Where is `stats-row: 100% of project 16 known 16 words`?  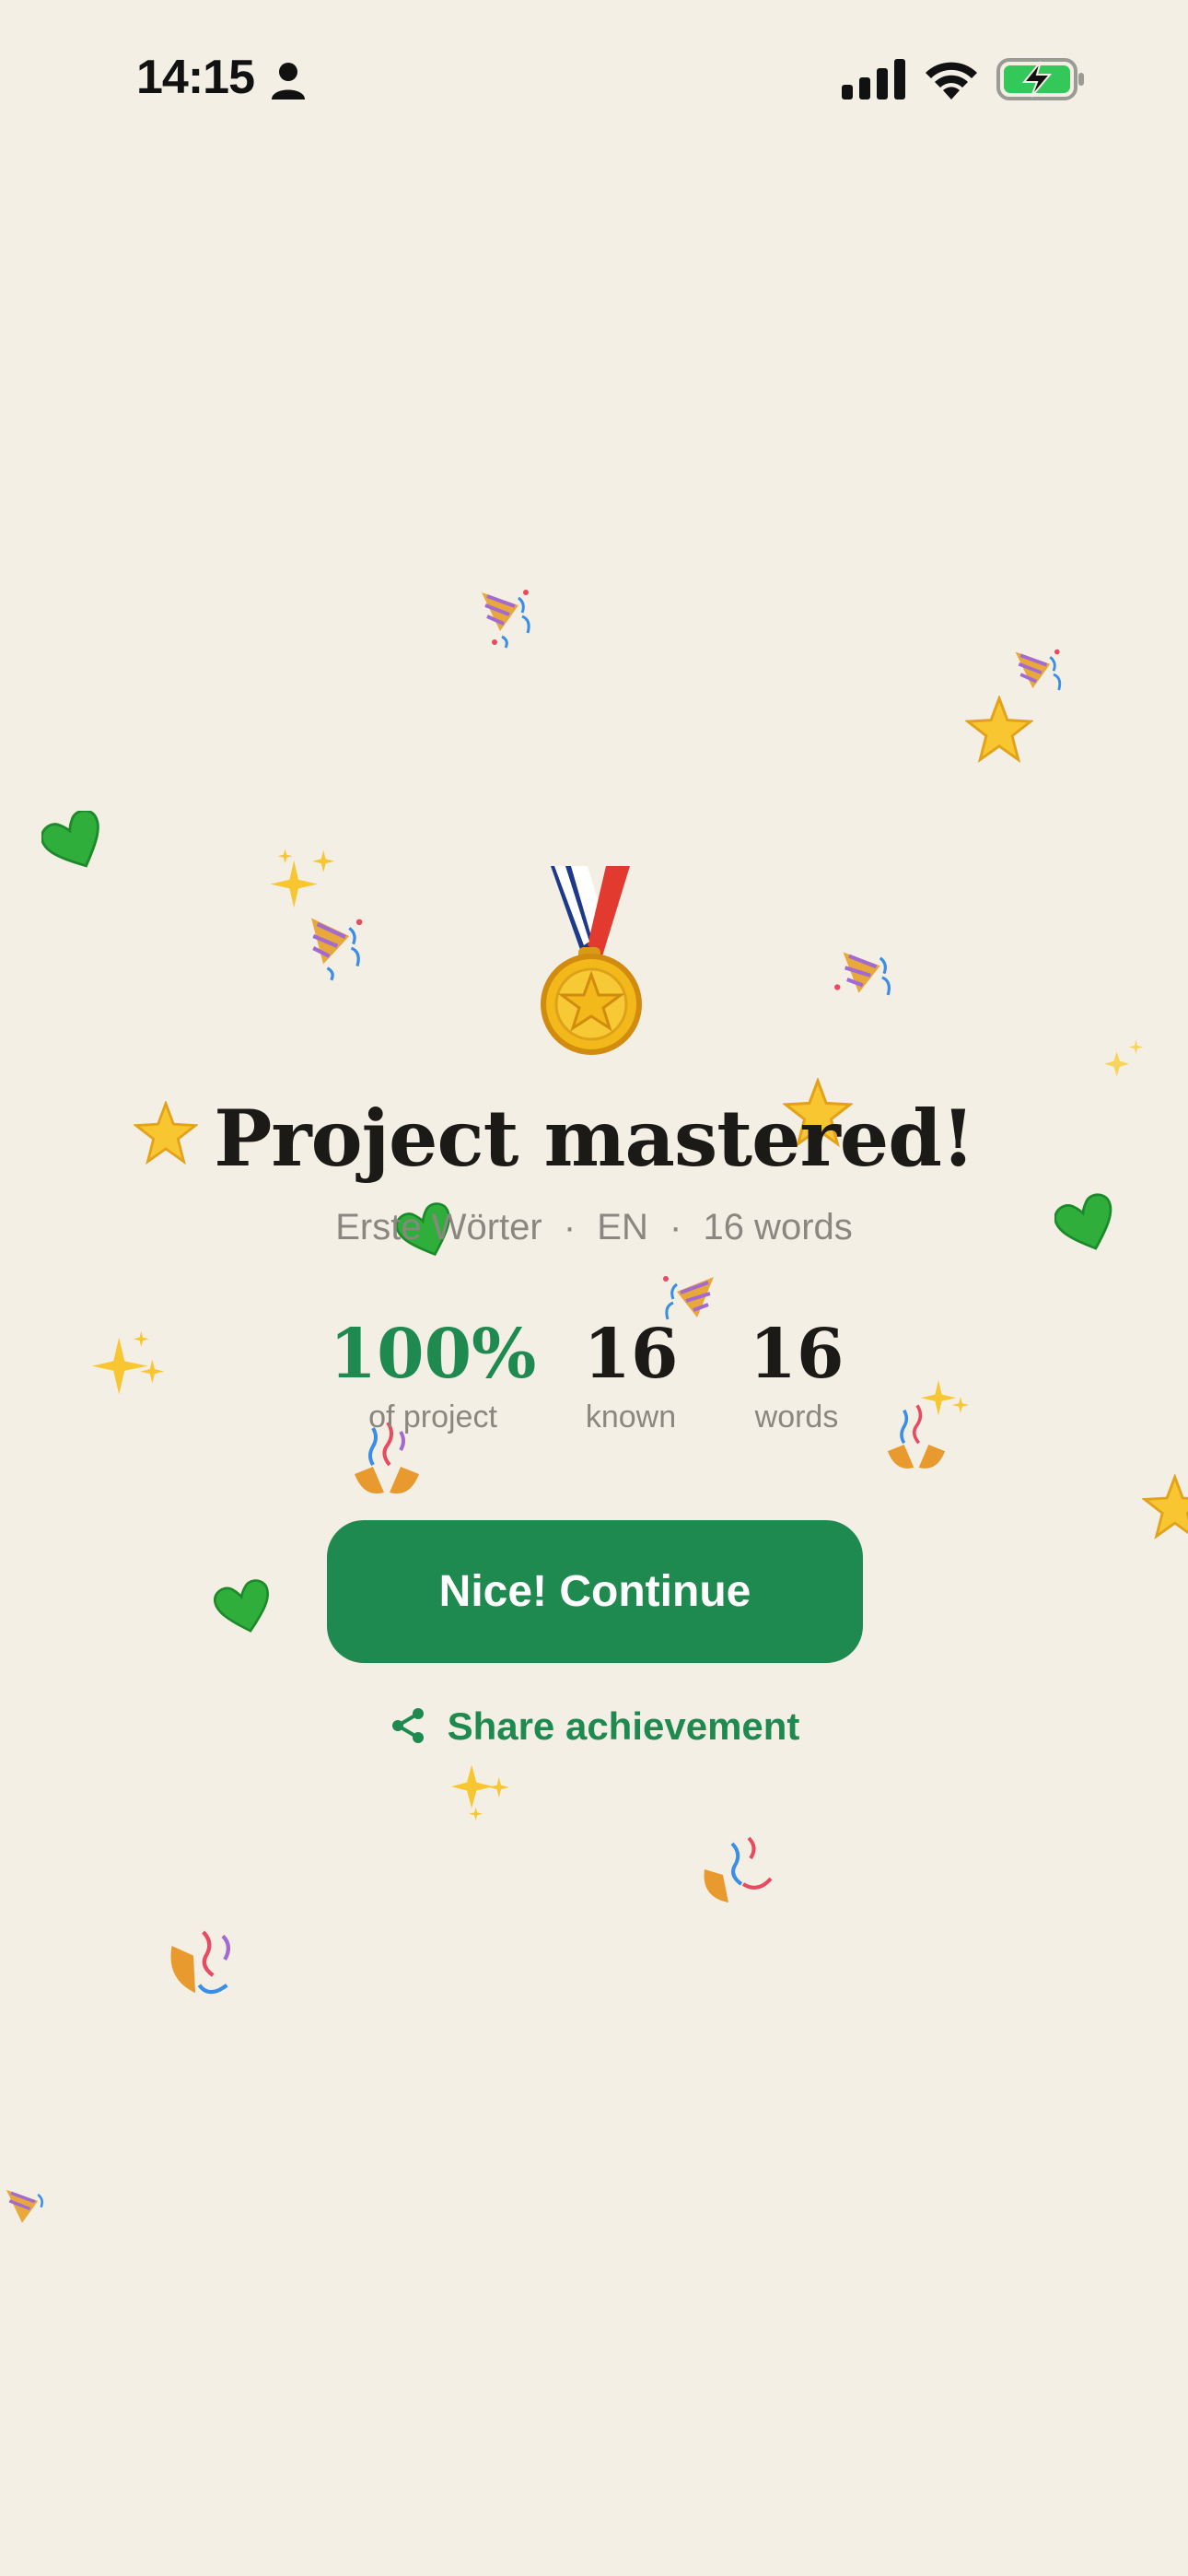
stats-row: 100% of project 16 known 16 words is located at coordinates (594, 1382).